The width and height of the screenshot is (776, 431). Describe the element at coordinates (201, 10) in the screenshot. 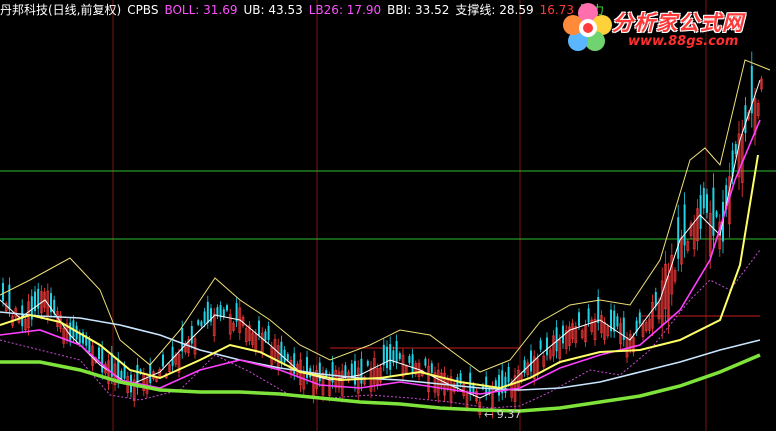

I see `boll-value: BOLL: 31.69` at that location.